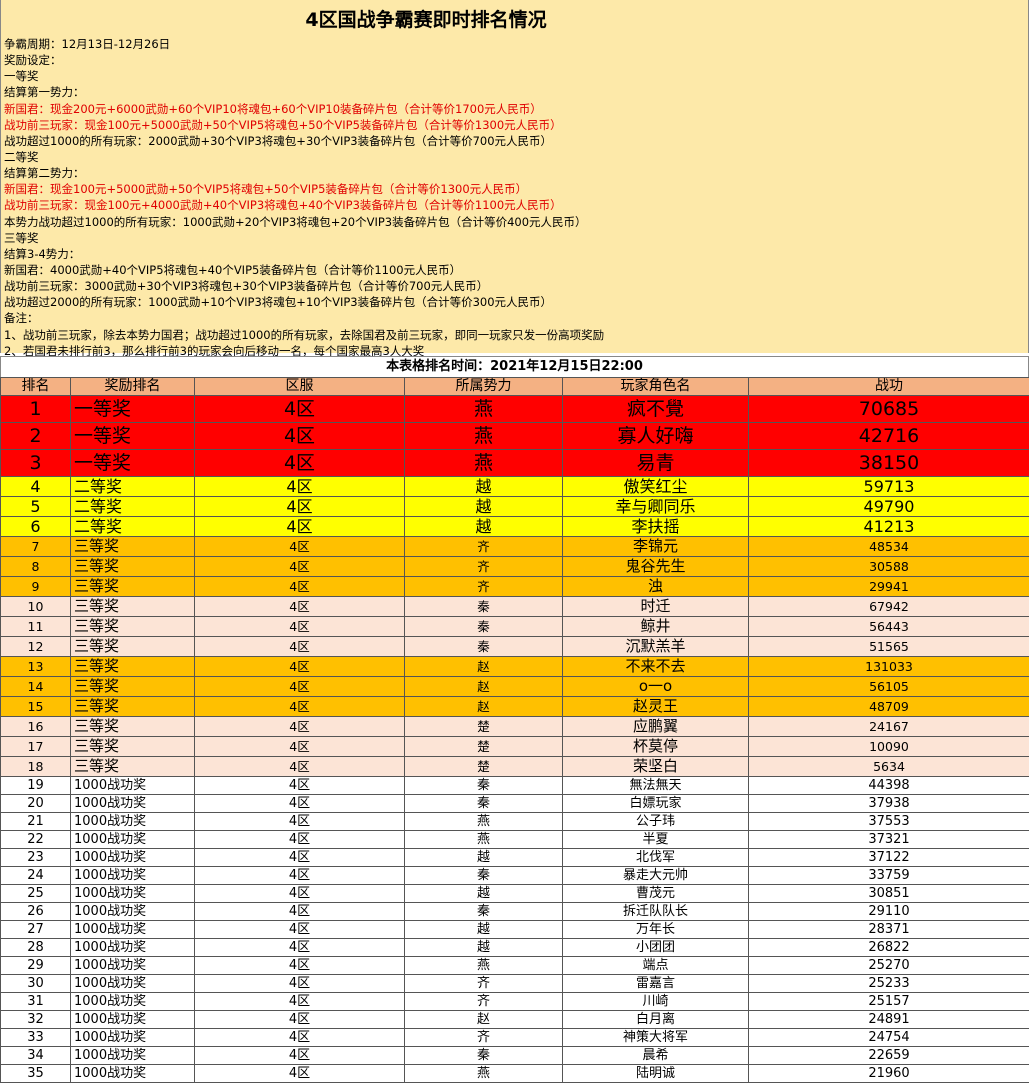 This screenshot has height=1085, width=1029. What do you see at coordinates (35, 1073) in the screenshot?
I see `cell-rank: 35` at bounding box center [35, 1073].